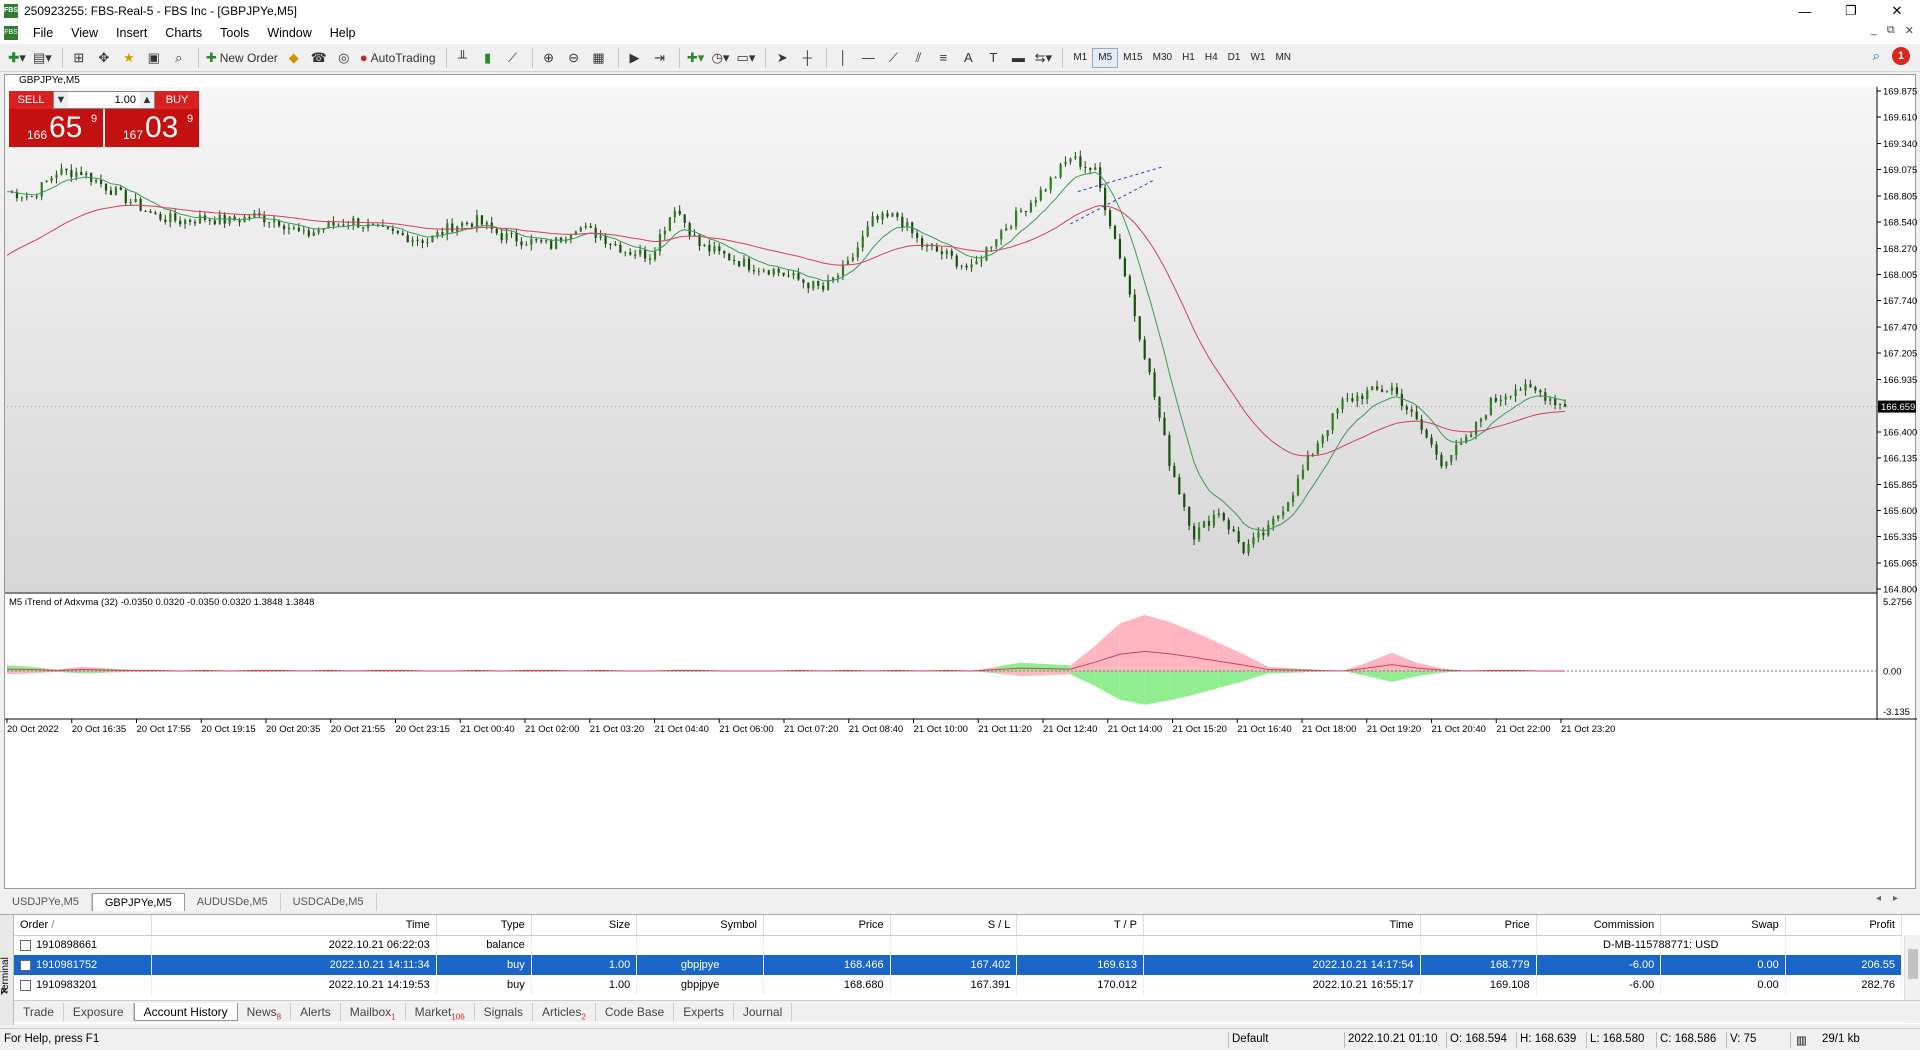 The image size is (1920, 1050). What do you see at coordinates (289, 33) in the screenshot?
I see `menu-window: Window` at bounding box center [289, 33].